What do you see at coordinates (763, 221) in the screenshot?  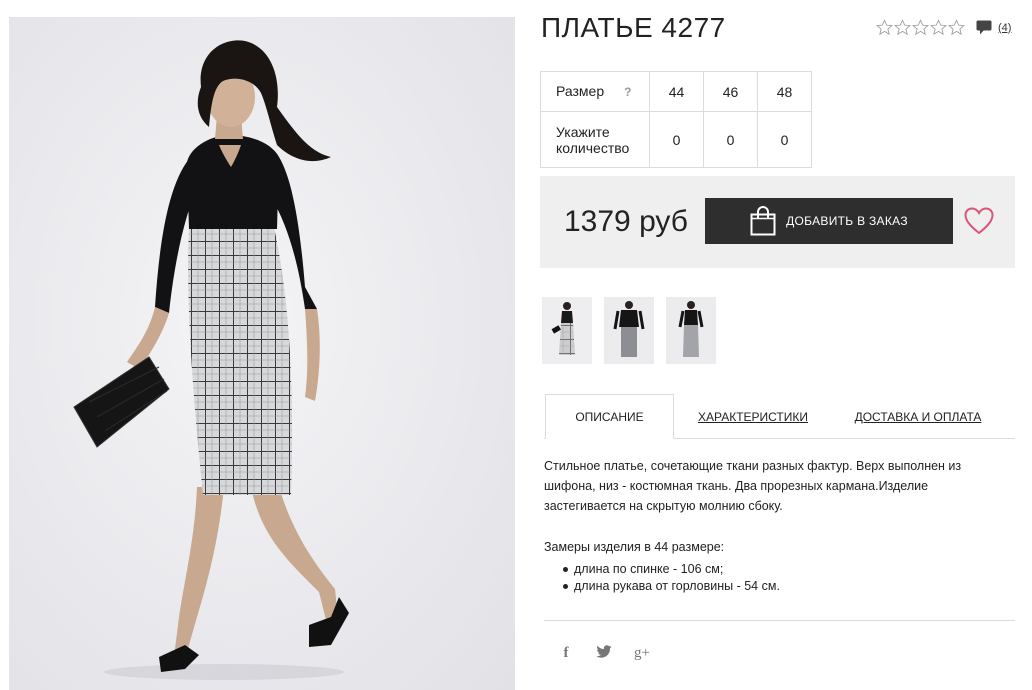 I see `shopping-bag-icon` at bounding box center [763, 221].